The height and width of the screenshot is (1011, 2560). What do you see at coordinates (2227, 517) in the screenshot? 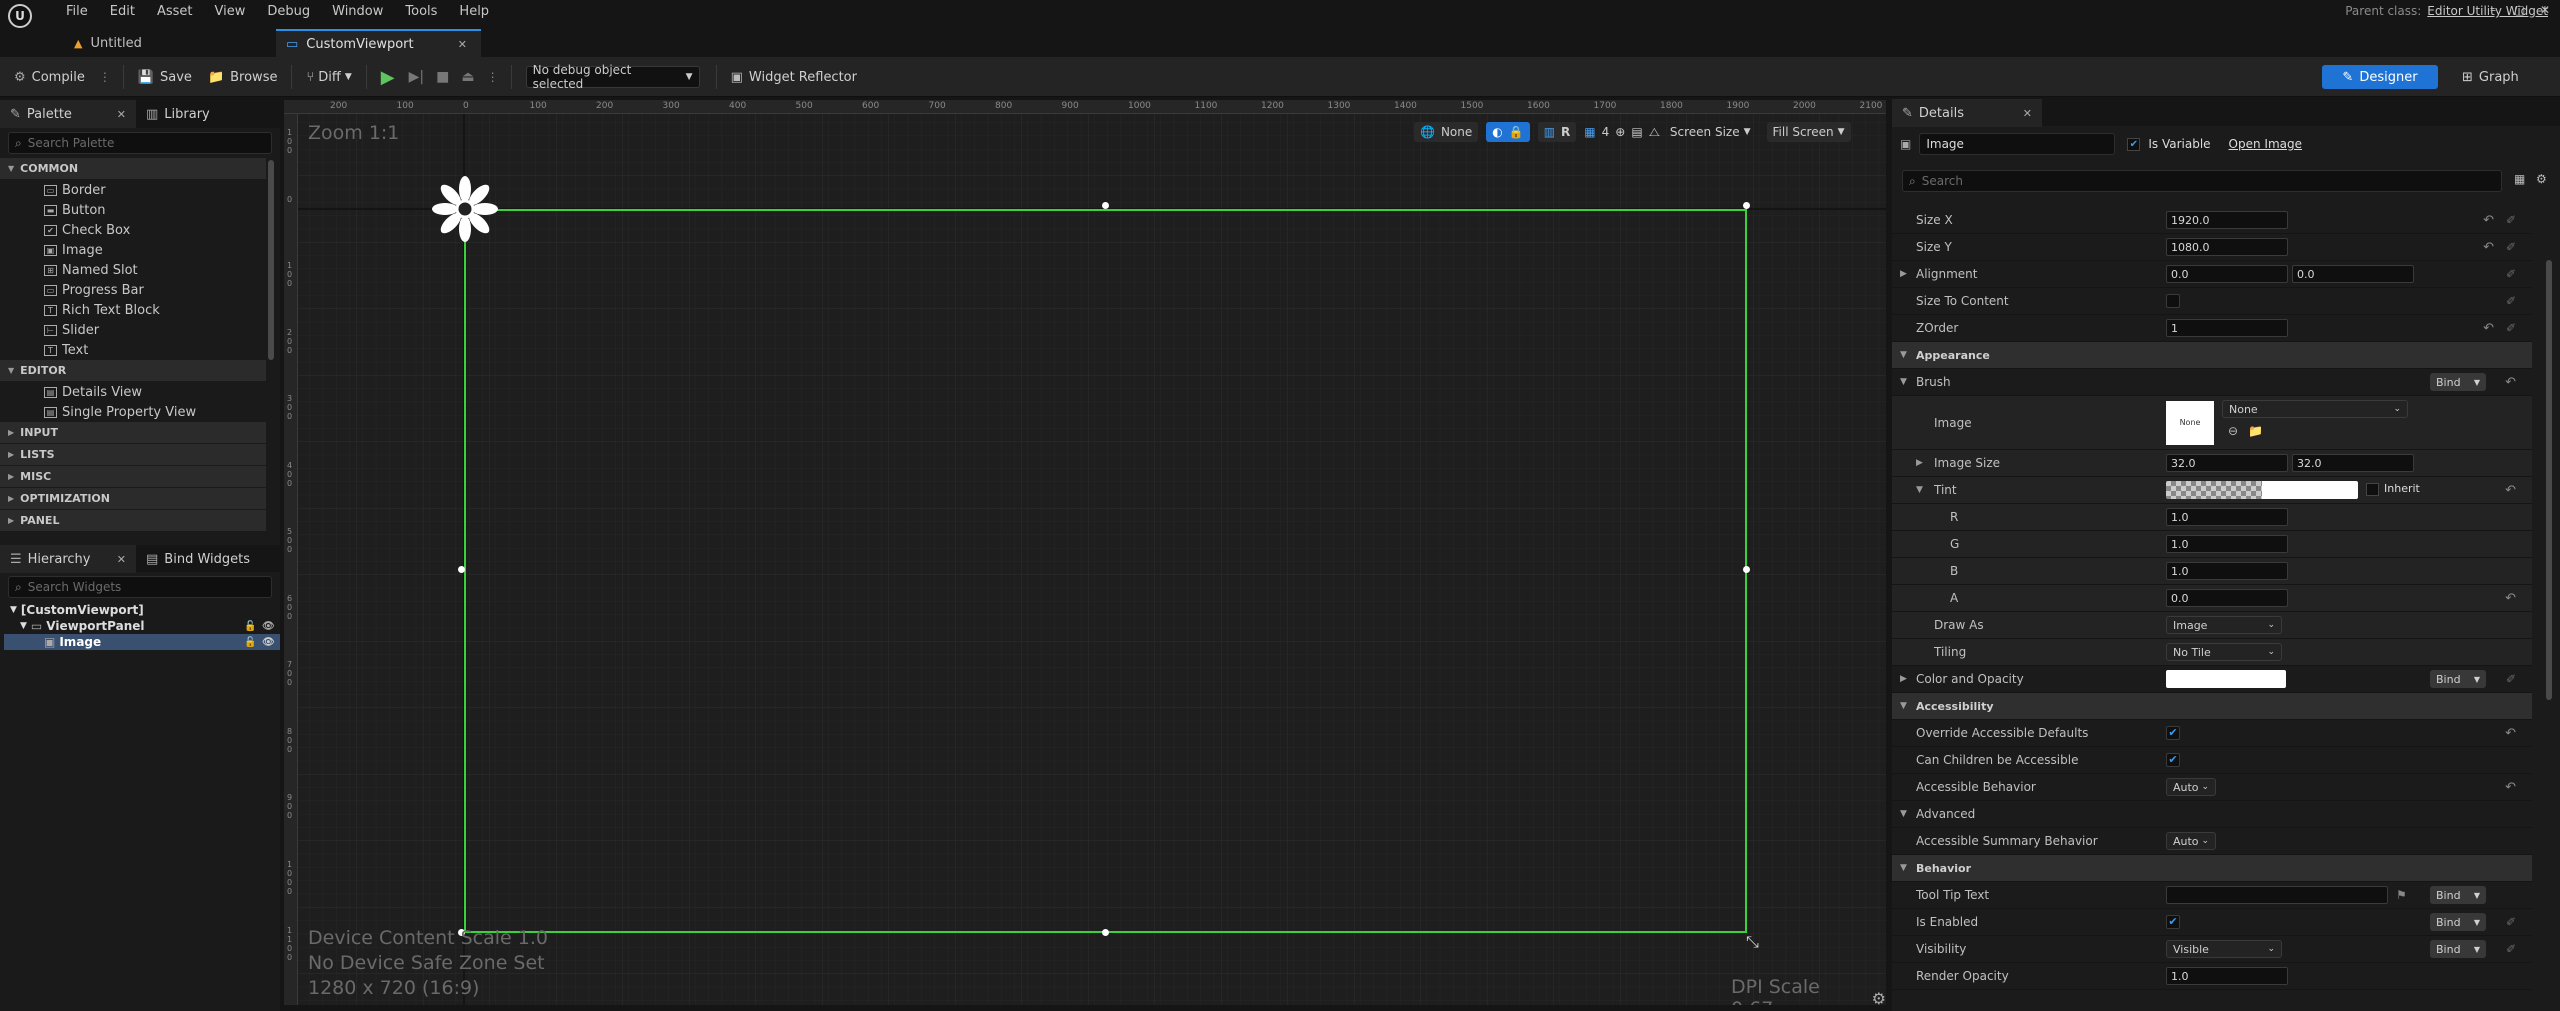
I see `tint-r-input: 1.0` at bounding box center [2227, 517].